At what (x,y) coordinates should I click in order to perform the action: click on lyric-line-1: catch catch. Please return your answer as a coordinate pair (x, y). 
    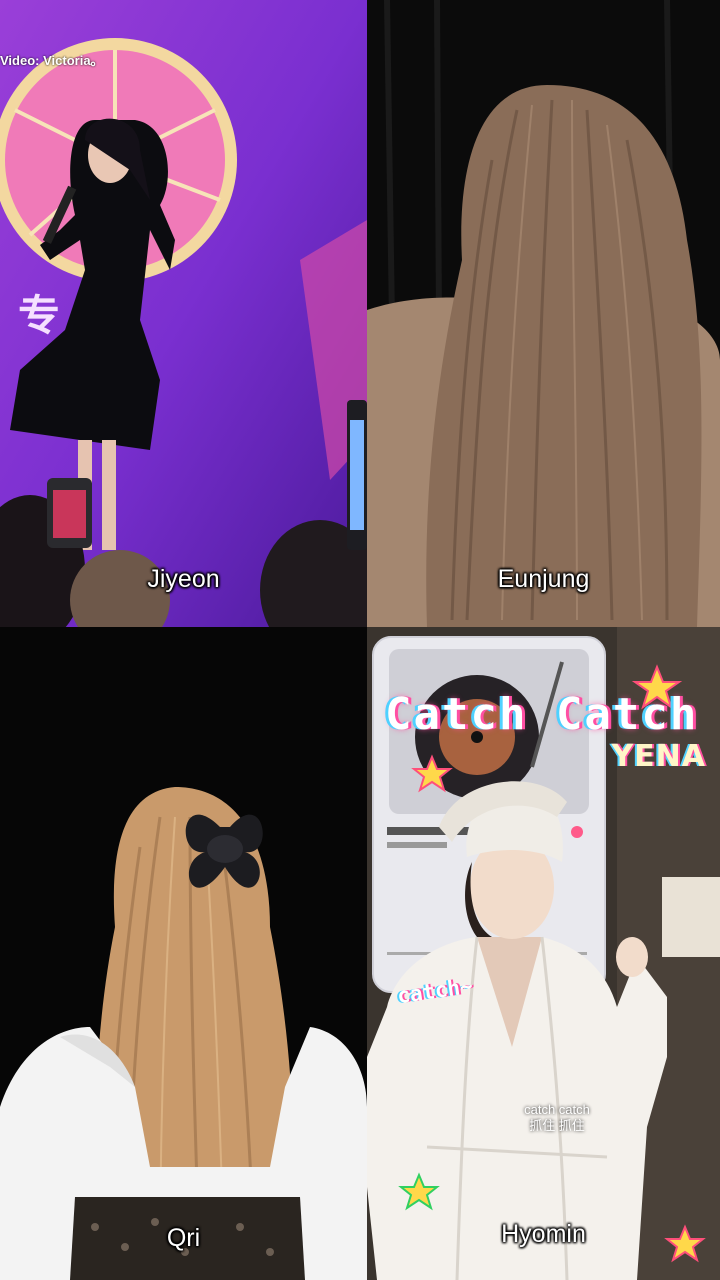
    Looking at the image, I should click on (557, 1109).